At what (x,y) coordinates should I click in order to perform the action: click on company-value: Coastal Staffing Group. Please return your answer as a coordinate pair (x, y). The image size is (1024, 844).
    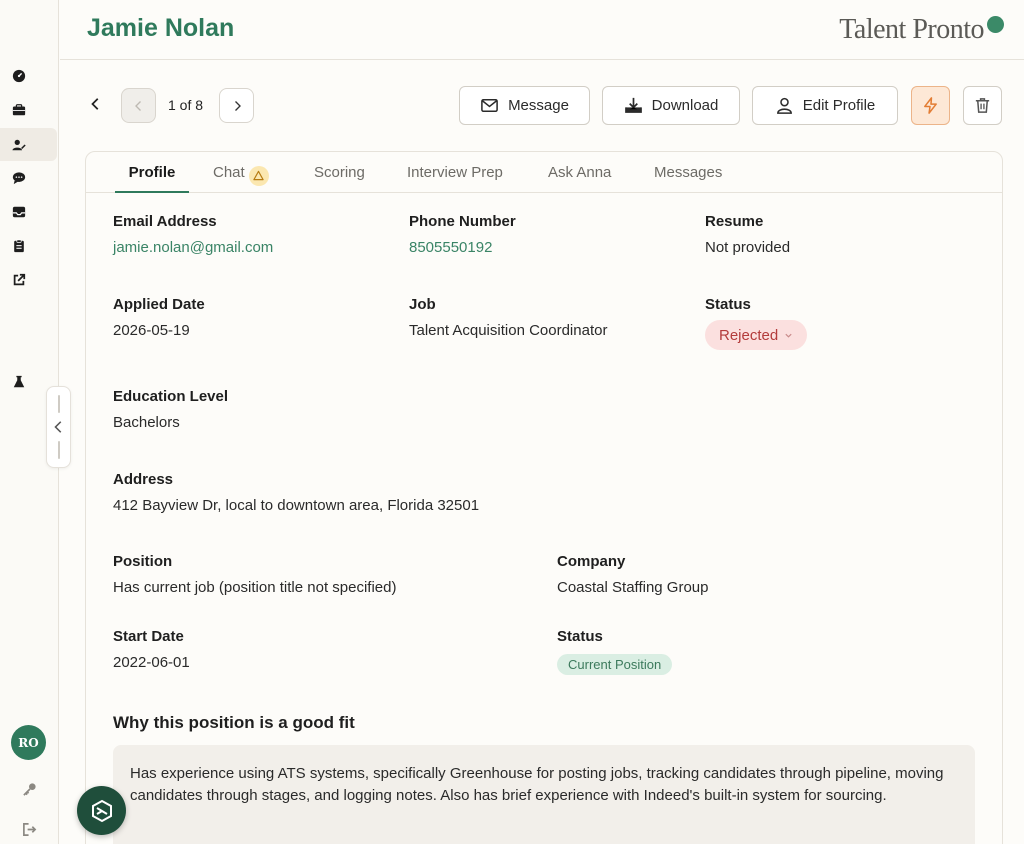
    Looking at the image, I should click on (633, 587).